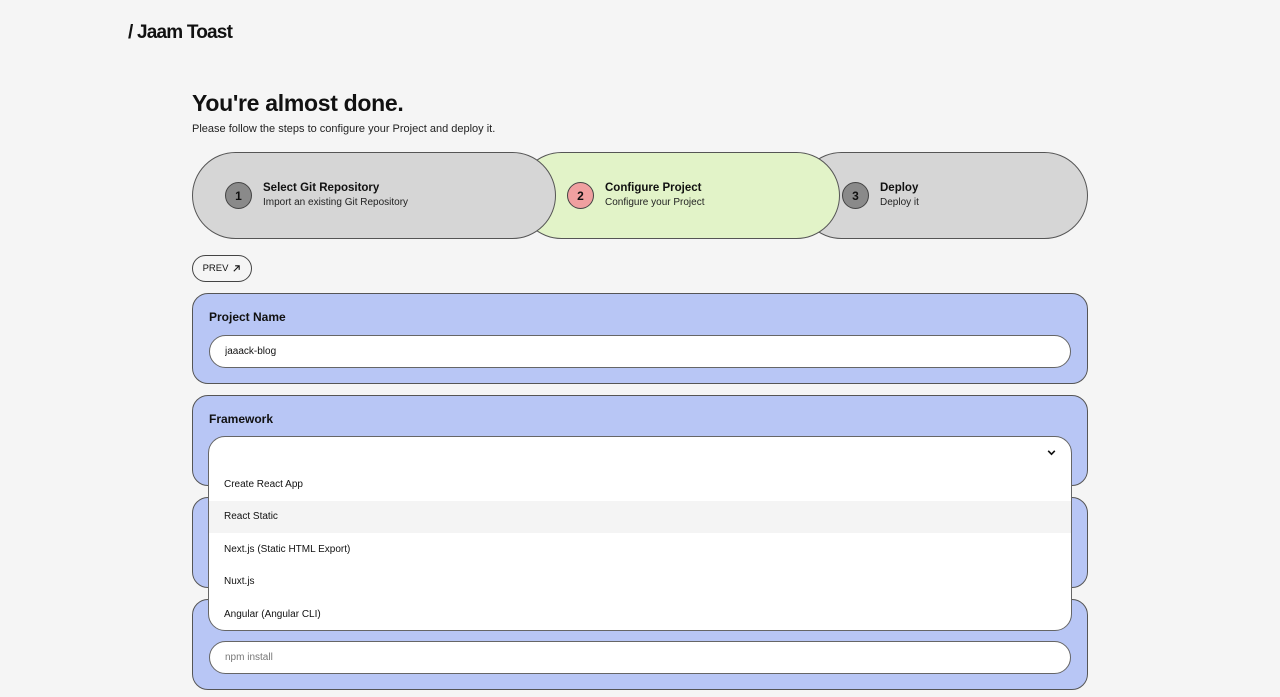 The width and height of the screenshot is (1280, 697). What do you see at coordinates (653, 188) in the screenshot?
I see `step-title: Configure Project` at bounding box center [653, 188].